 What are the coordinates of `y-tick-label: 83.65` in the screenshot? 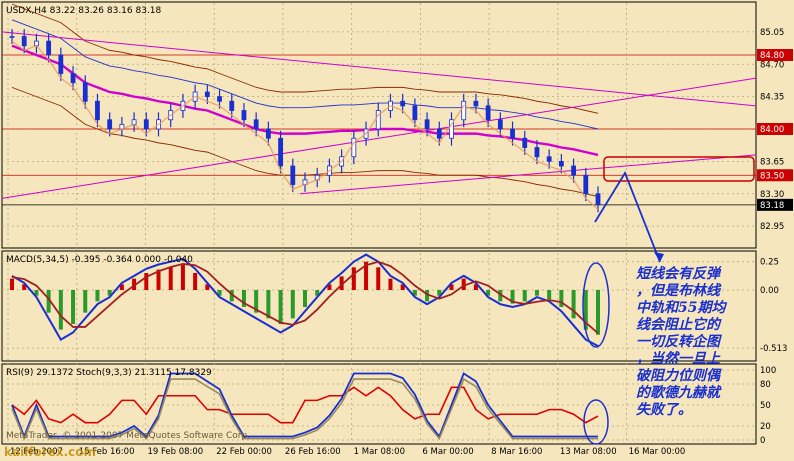 It's located at (772, 162).